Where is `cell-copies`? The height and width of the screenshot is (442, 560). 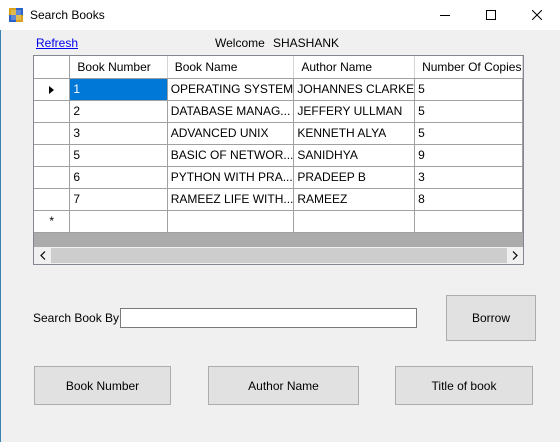 cell-copies is located at coordinates (468, 221).